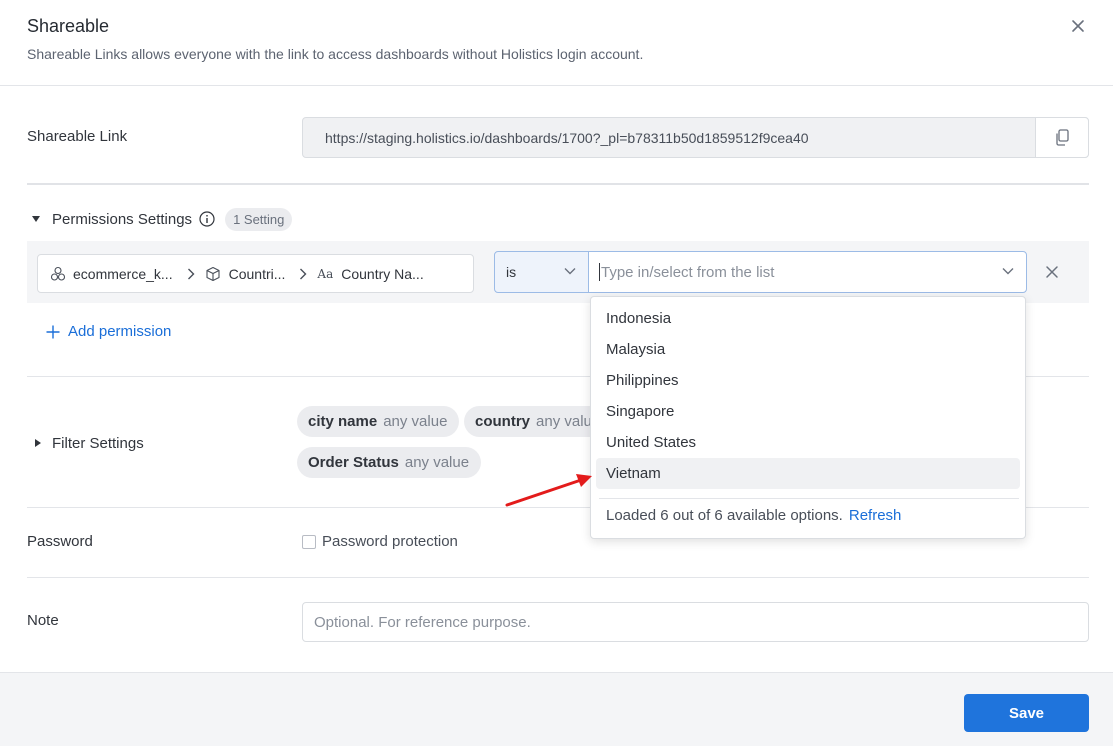 This screenshot has height=746, width=1113. What do you see at coordinates (548, 490) in the screenshot?
I see `annotation-arrow-icon` at bounding box center [548, 490].